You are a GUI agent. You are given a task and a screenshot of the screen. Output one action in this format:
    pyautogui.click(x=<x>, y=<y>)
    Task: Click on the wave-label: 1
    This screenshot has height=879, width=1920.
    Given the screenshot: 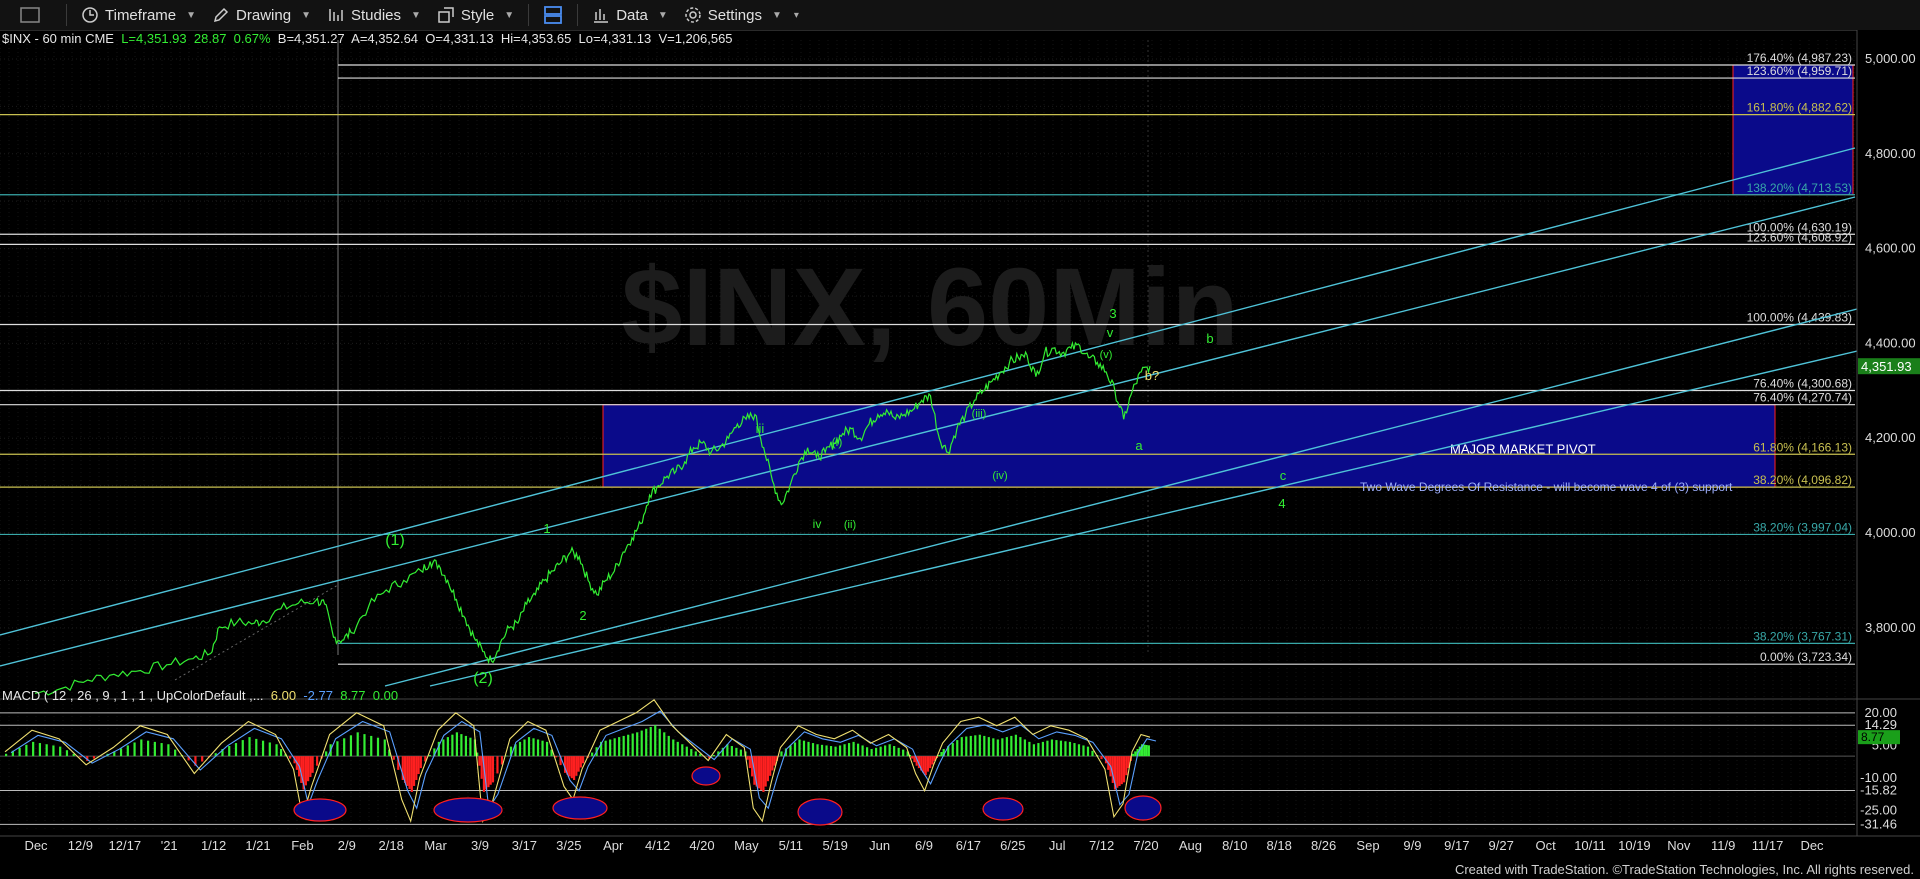 What is the action you would take?
    pyautogui.click(x=546, y=528)
    